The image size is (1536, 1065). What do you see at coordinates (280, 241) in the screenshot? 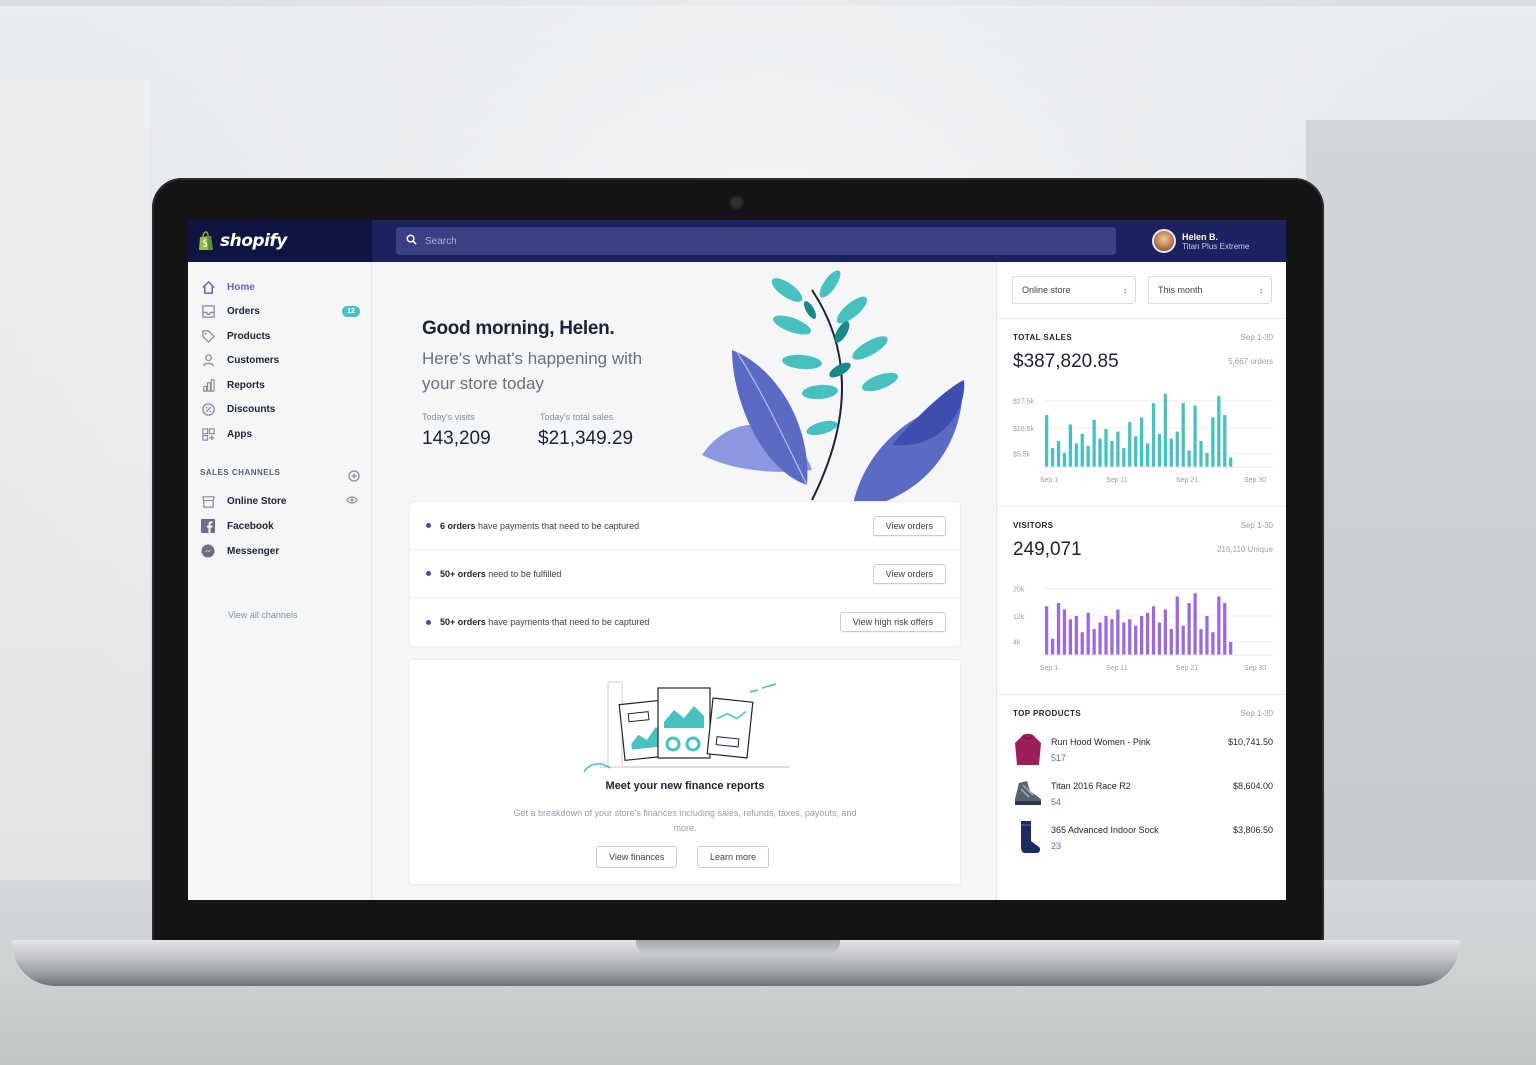
I see `brand-logo: shopify` at bounding box center [280, 241].